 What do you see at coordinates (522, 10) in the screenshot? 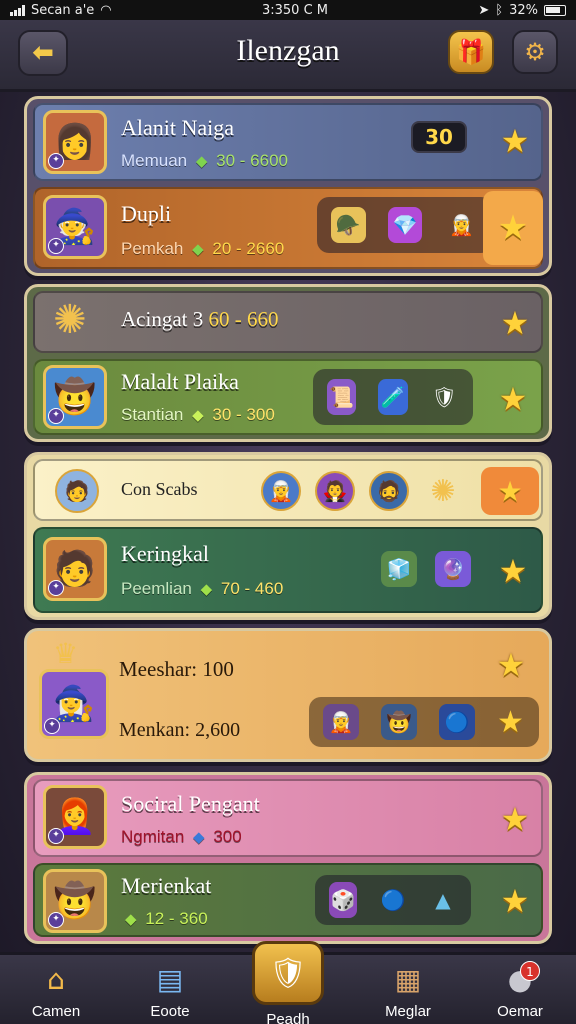
I see `status-right: ➤ ᛒ 32%` at bounding box center [522, 10].